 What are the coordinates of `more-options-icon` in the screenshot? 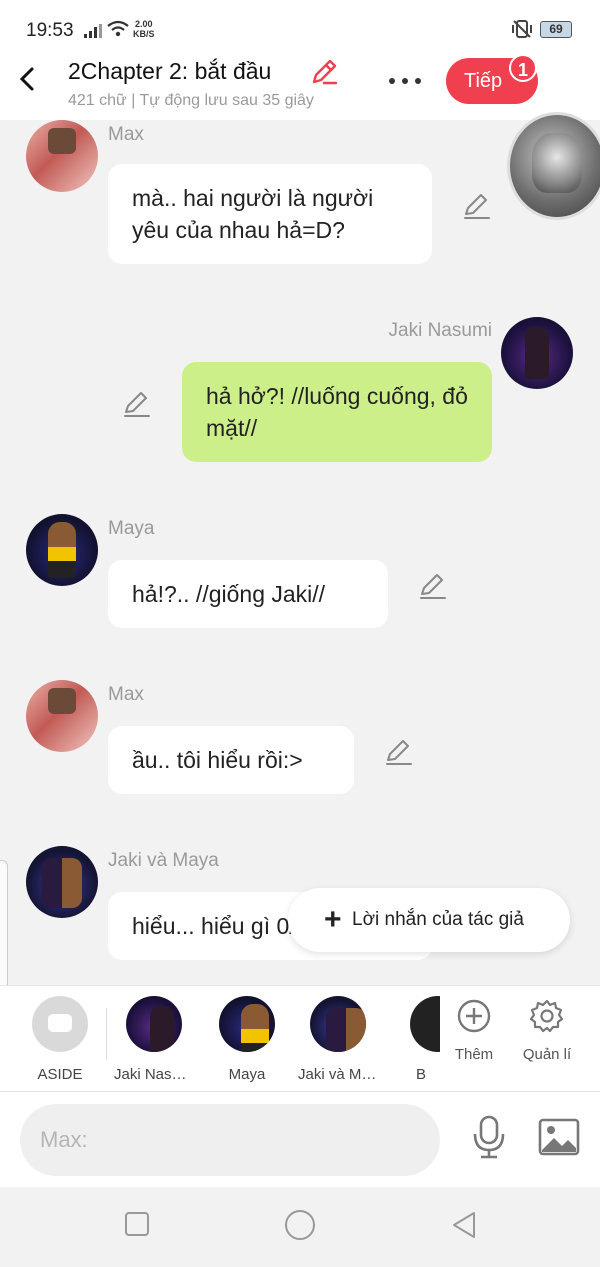 It's located at (405, 81).